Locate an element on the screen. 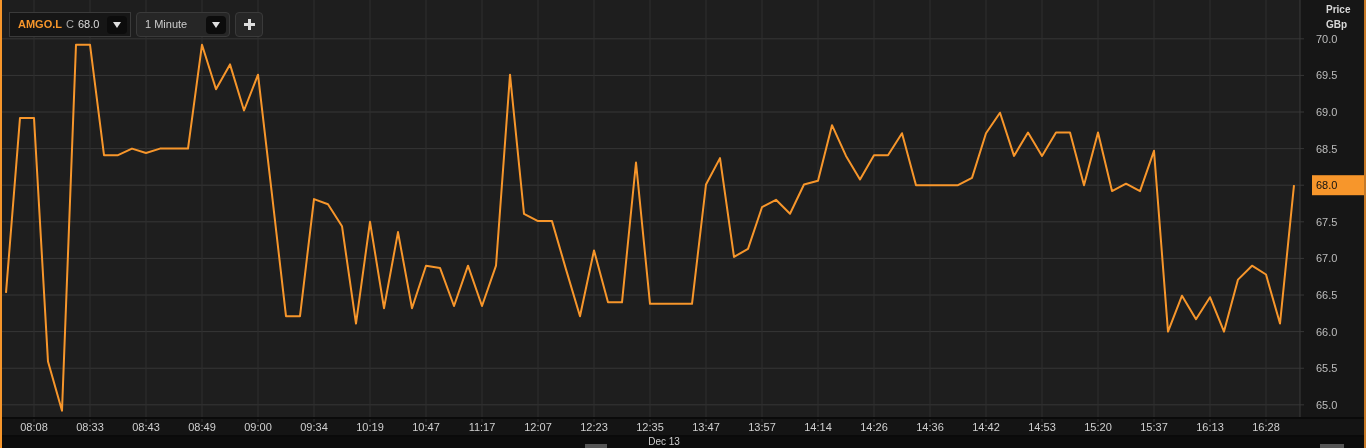  x-axis-label: 15:37 is located at coordinates (1154, 427).